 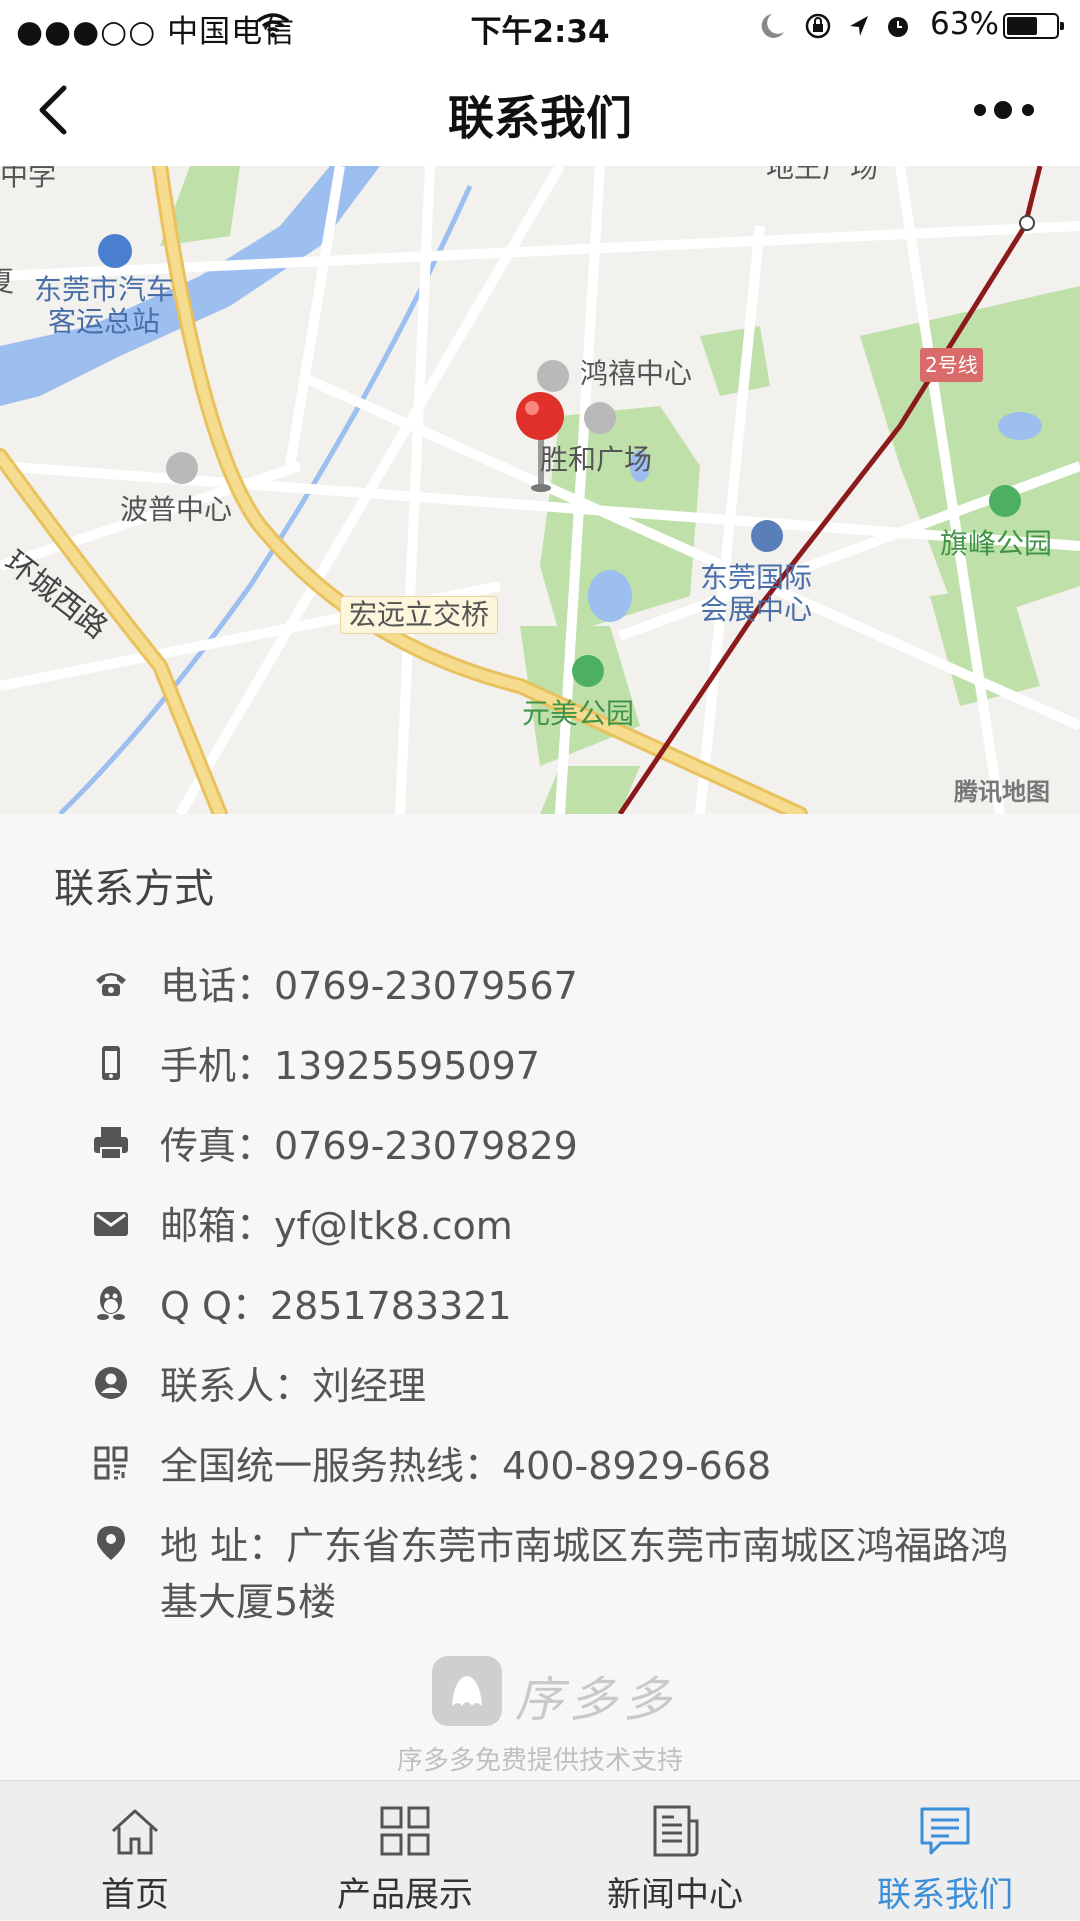 I want to click on octopus-icon, so click(x=467, y=1691).